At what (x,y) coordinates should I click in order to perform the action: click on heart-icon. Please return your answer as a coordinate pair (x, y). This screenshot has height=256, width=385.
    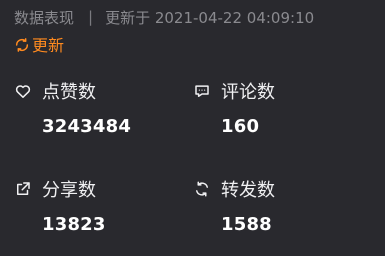
    Looking at the image, I should click on (23, 91).